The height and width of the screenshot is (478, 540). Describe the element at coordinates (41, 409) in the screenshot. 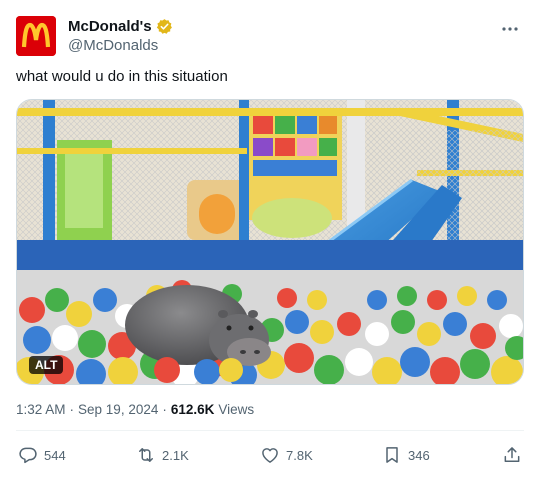

I see `tweet-time: 1:32 AM` at that location.